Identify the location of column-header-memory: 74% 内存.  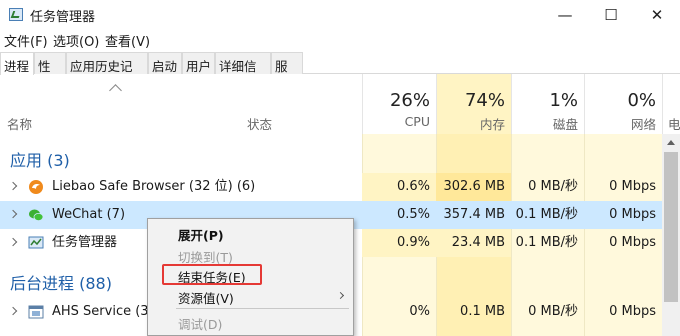
(473, 104).